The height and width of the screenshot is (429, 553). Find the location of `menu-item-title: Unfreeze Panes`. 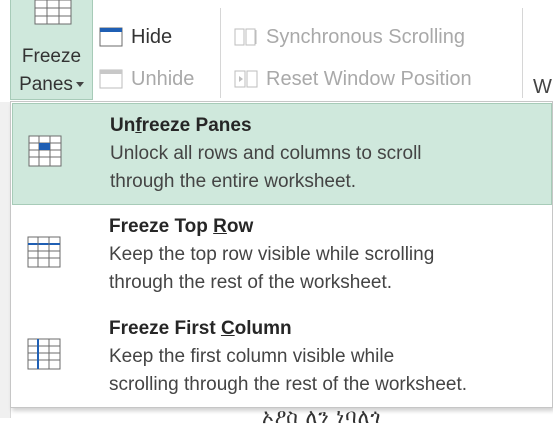

menu-item-title: Unfreeze Panes is located at coordinates (181, 125).